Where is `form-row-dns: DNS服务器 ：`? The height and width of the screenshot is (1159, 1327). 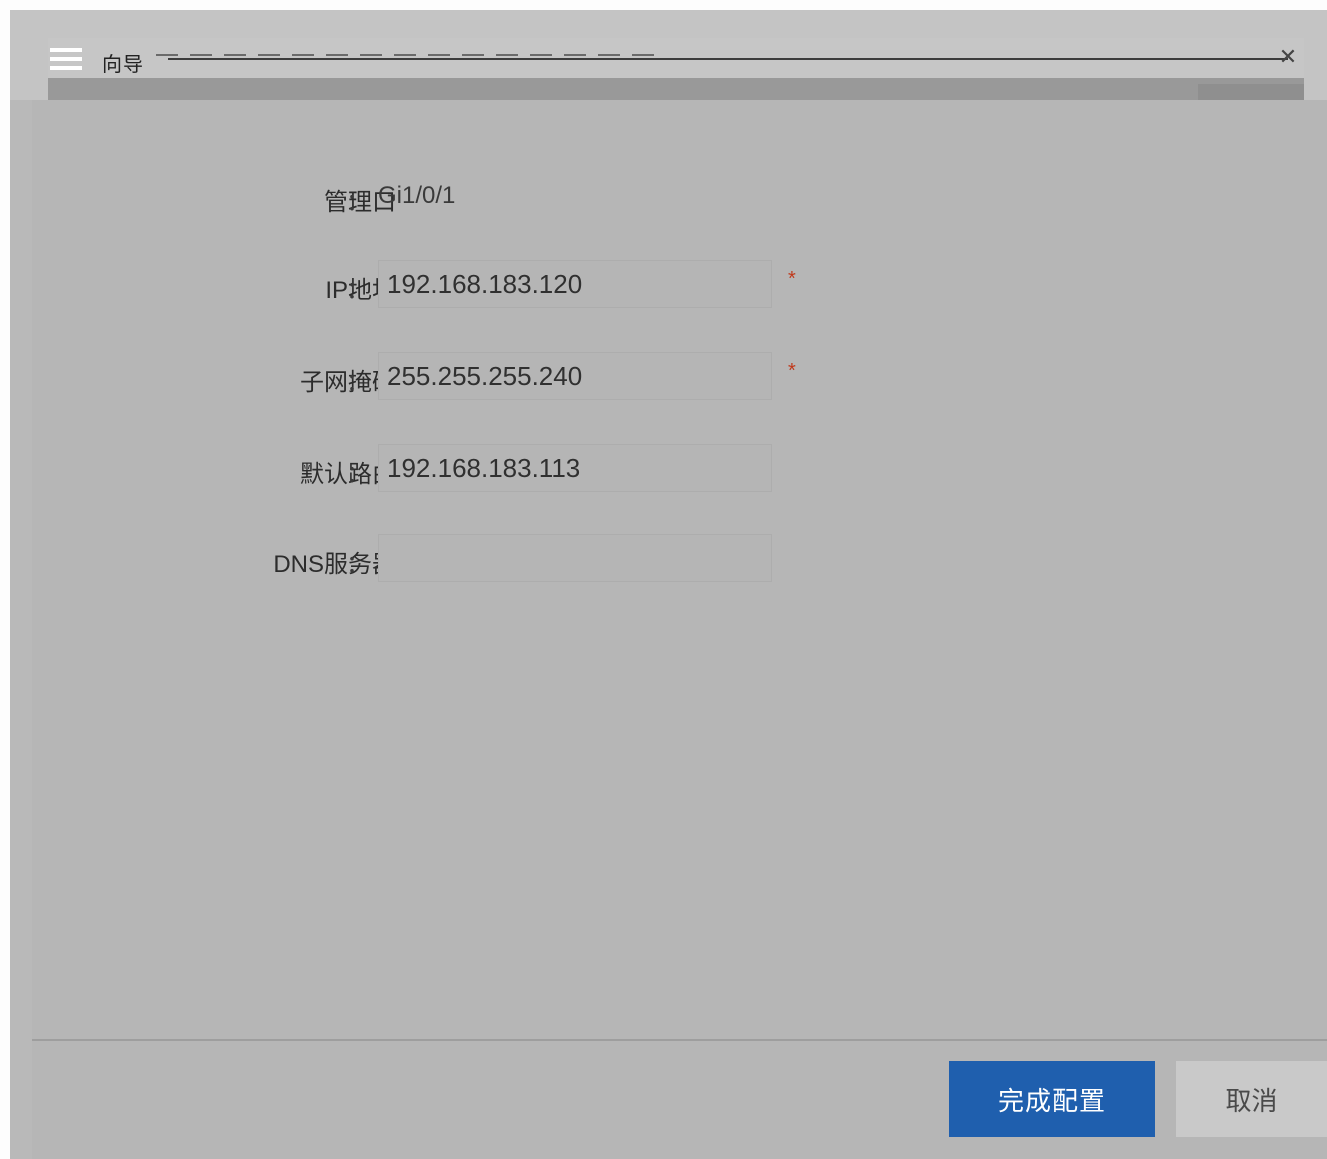 form-row-dns: DNS服务器 ： is located at coordinates (482, 559).